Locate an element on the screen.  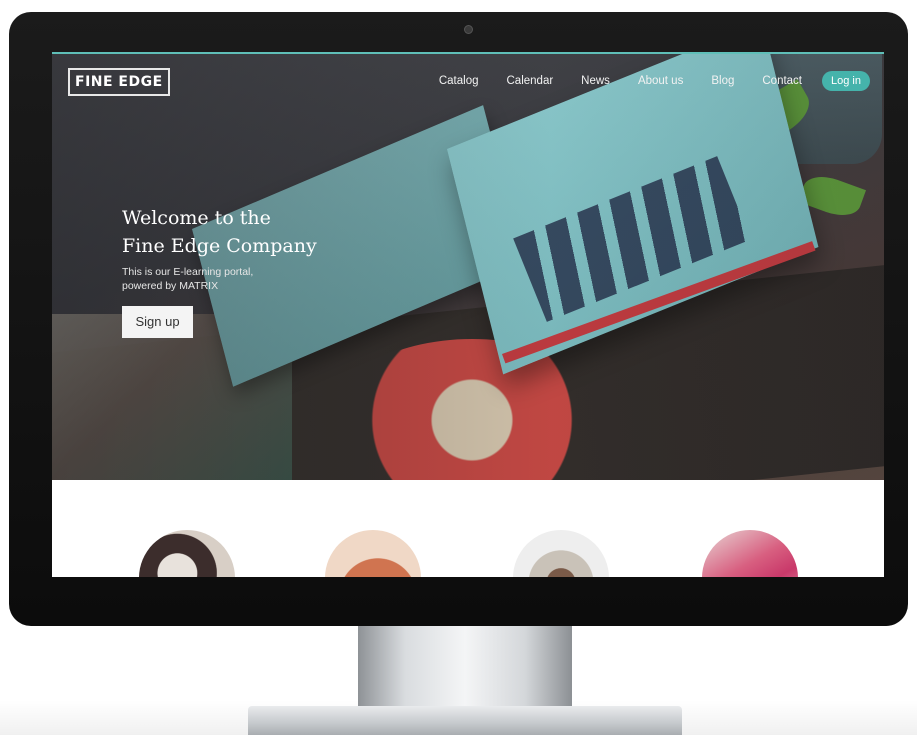
hero-subtitle-line: powered by MATRIX is located at coordinates (170, 286).